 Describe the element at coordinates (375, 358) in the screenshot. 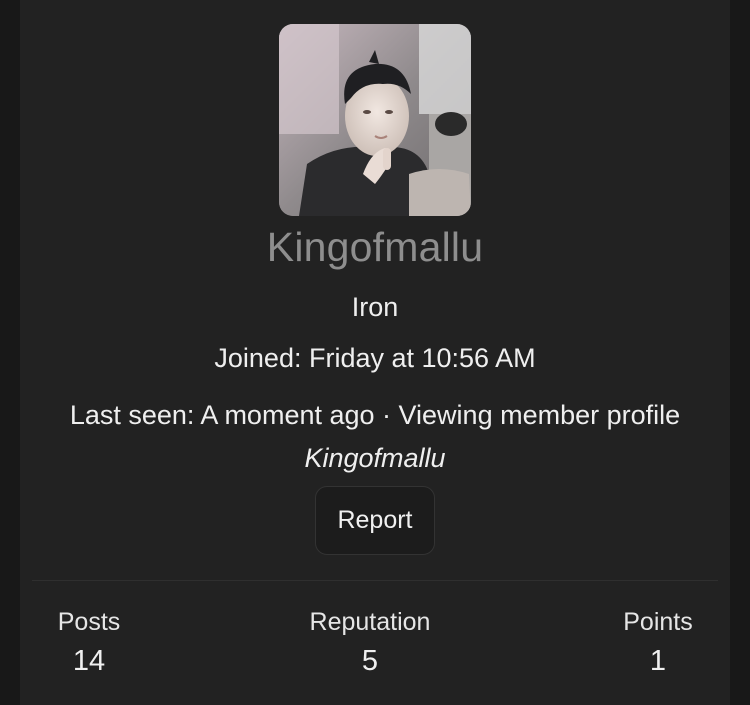

I see `joined-date: Joined: Friday at 10:56 AM` at that location.